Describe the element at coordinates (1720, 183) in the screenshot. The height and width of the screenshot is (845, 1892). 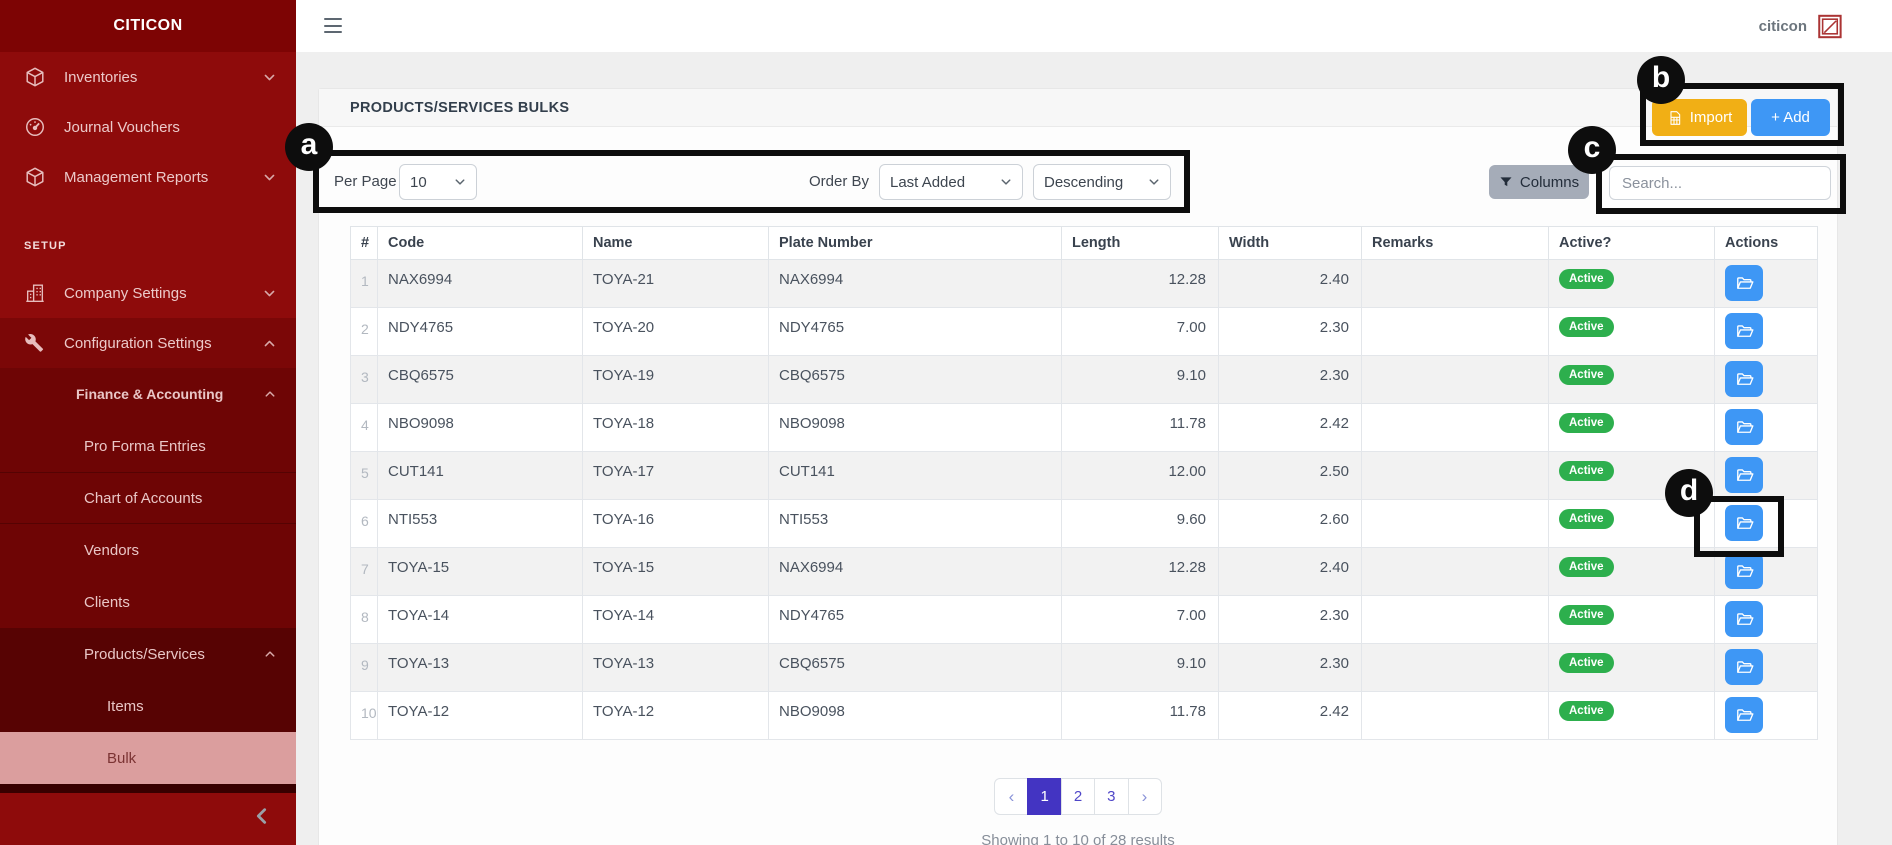
I see `search-input` at that location.